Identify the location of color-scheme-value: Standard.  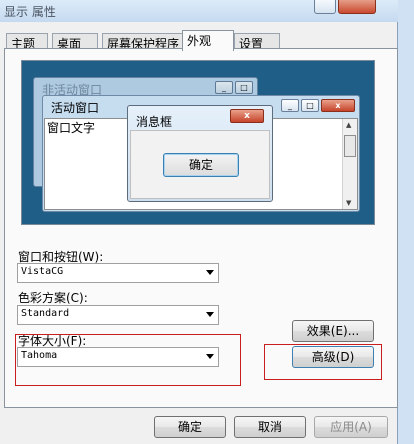
(45, 313).